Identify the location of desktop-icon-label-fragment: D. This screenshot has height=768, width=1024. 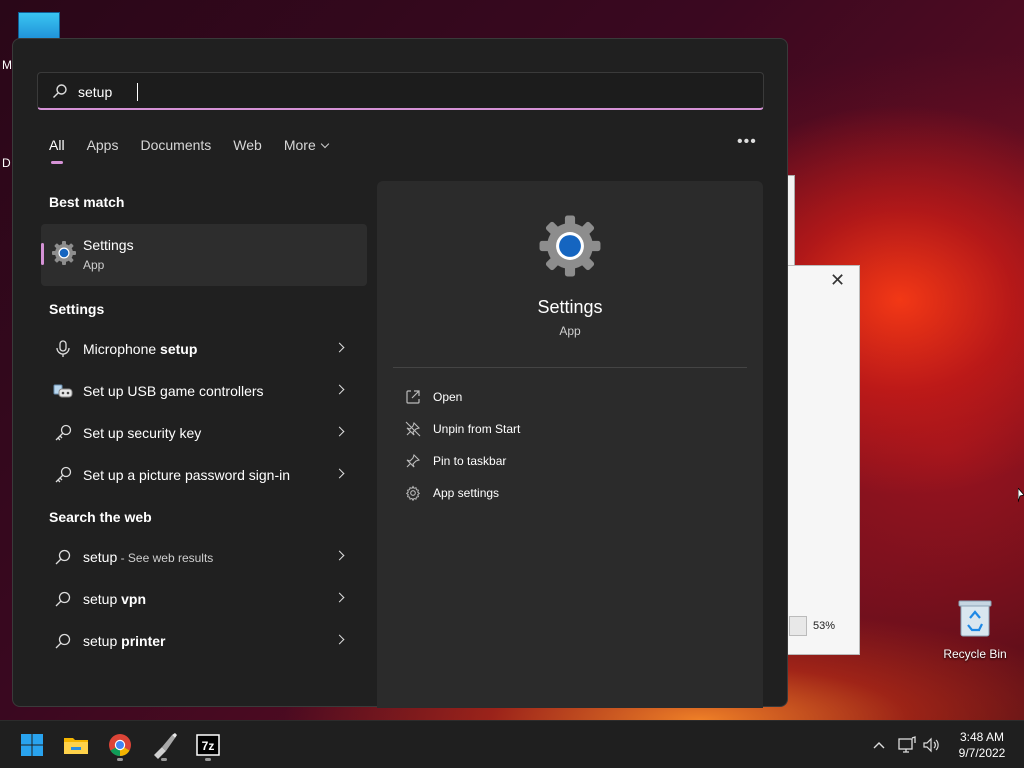
(6, 163).